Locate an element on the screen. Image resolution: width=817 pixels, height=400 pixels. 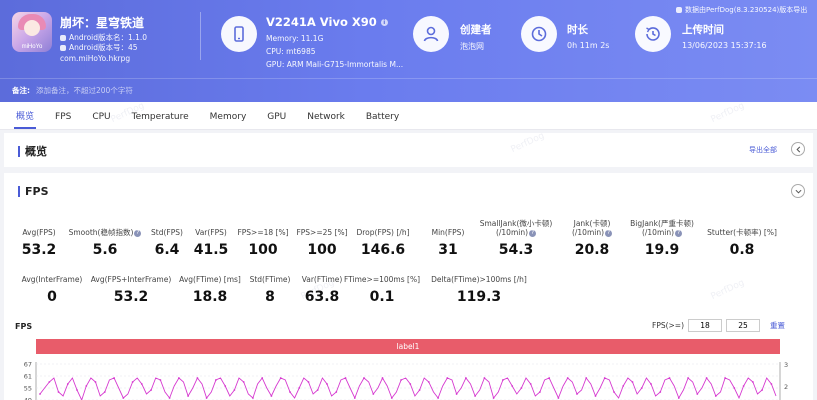
info-icon: i is located at coordinates (384, 22).